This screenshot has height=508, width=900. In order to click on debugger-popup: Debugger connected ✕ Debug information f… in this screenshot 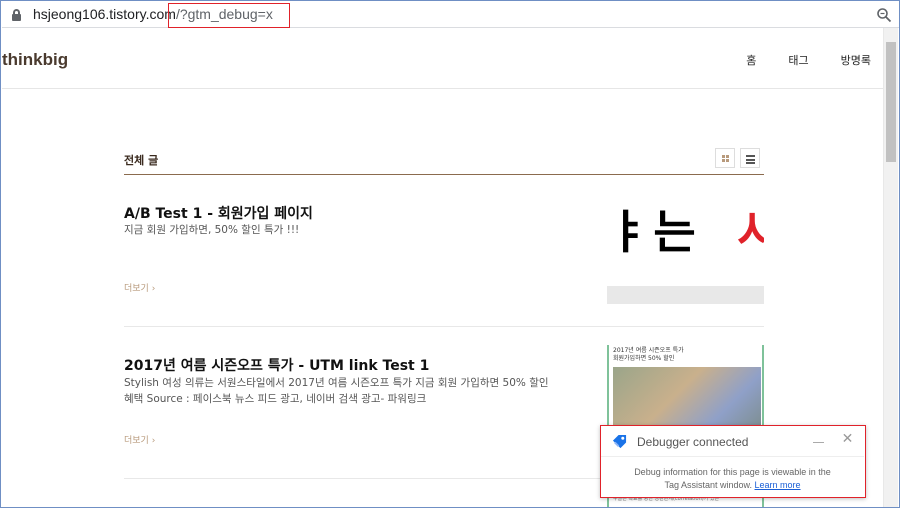, I will do `click(733, 461)`.